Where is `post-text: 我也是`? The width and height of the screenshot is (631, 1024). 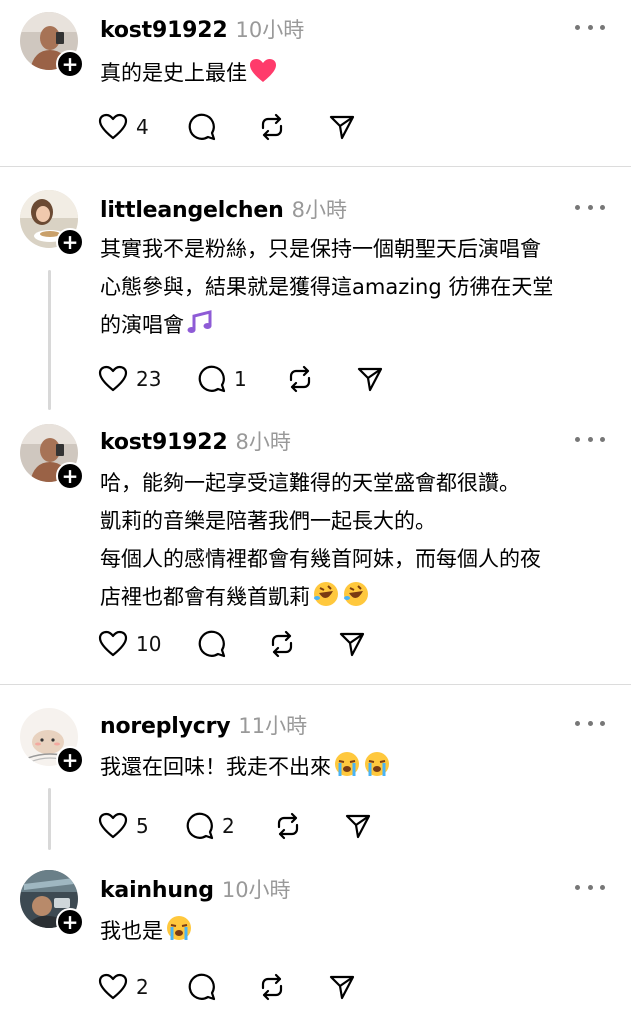
post-text: 我也是 is located at coordinates (131, 931).